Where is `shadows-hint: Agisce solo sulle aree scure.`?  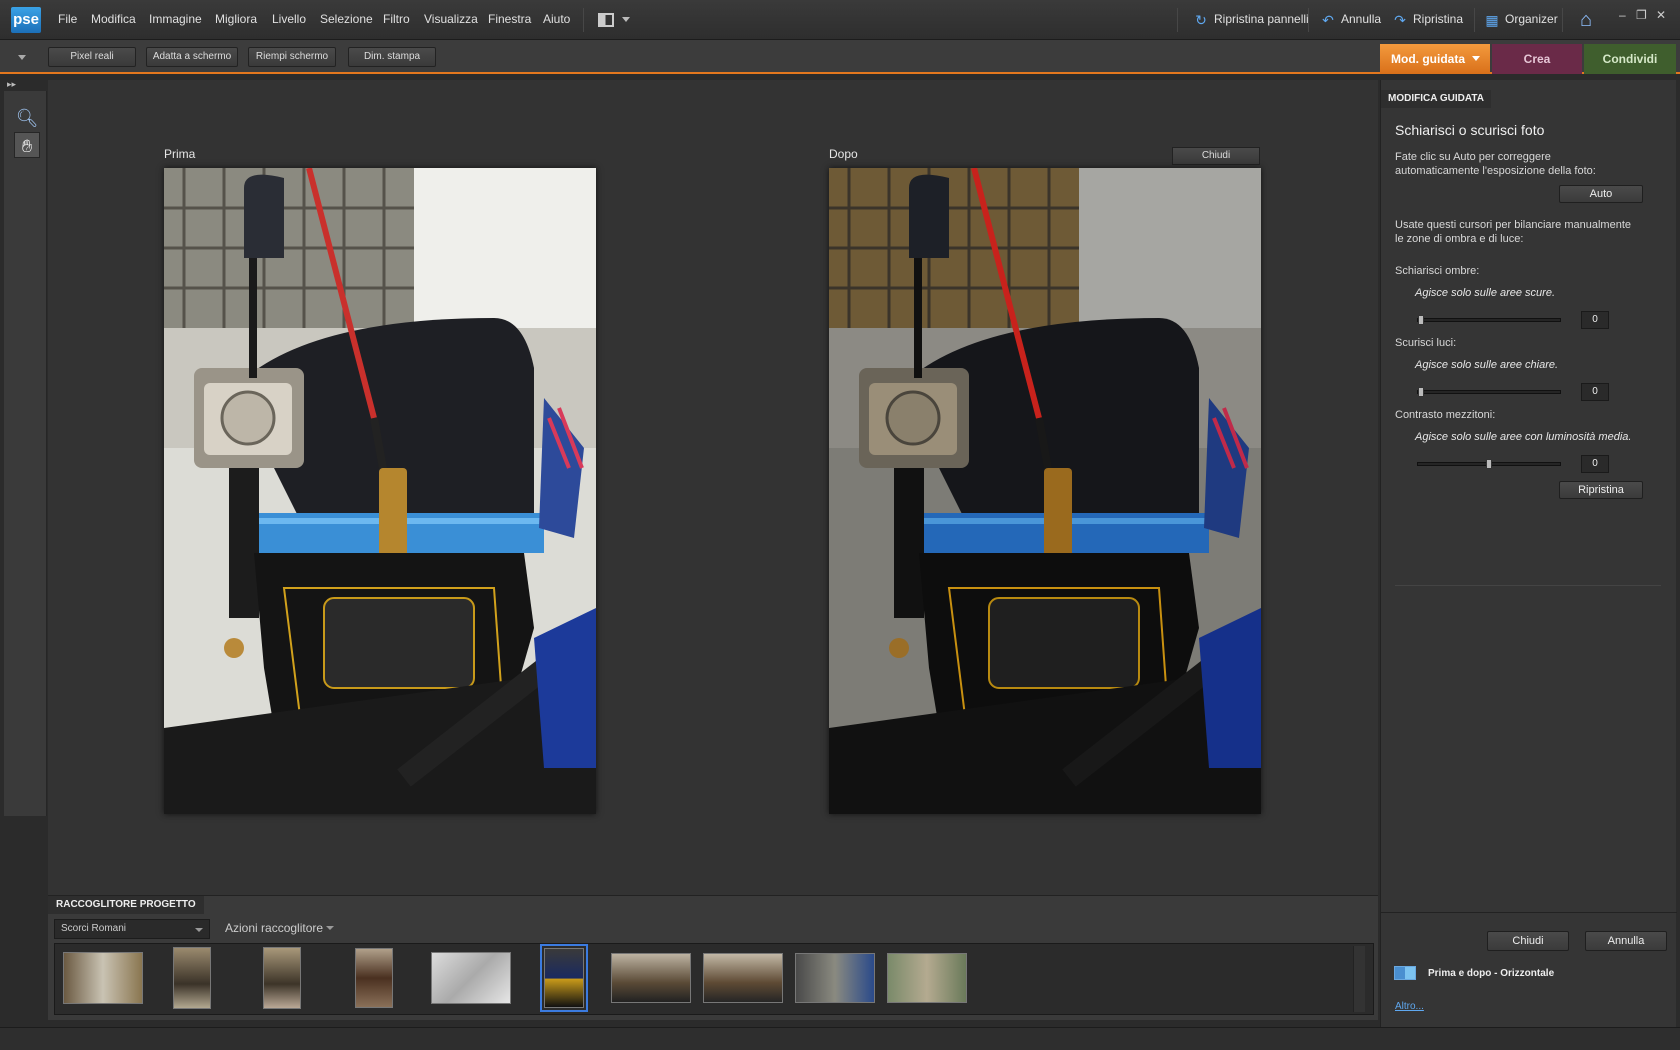 shadows-hint: Agisce solo sulle aree scure. is located at coordinates (1485, 293).